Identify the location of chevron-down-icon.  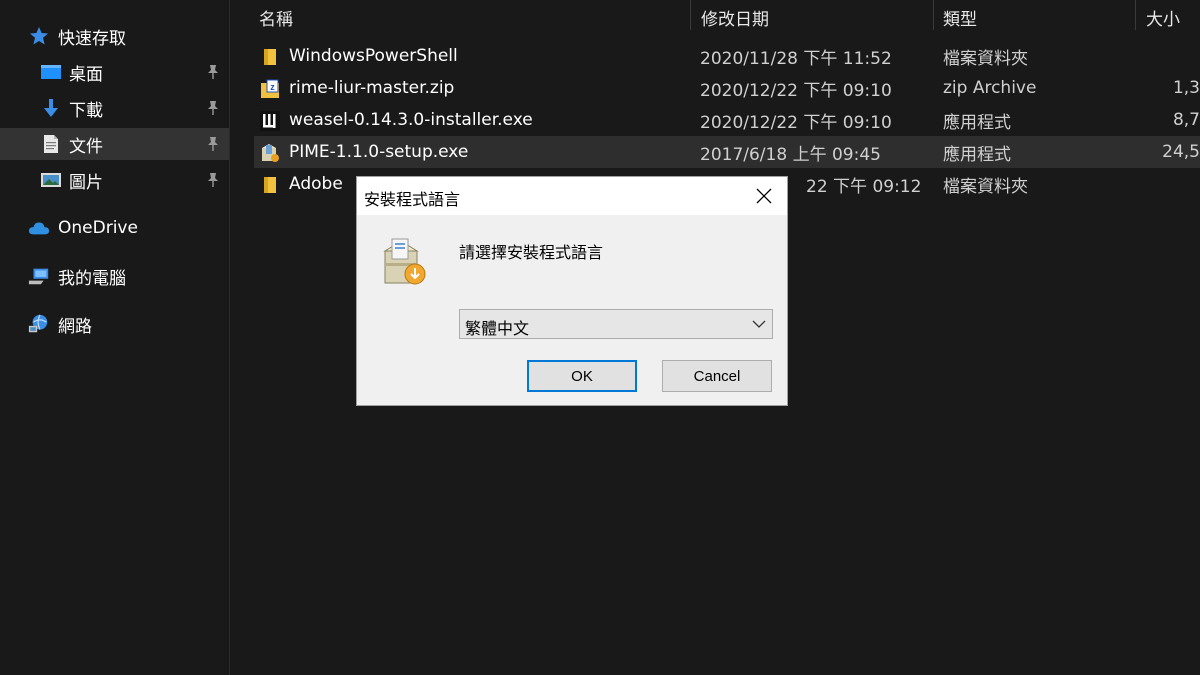
(759, 324).